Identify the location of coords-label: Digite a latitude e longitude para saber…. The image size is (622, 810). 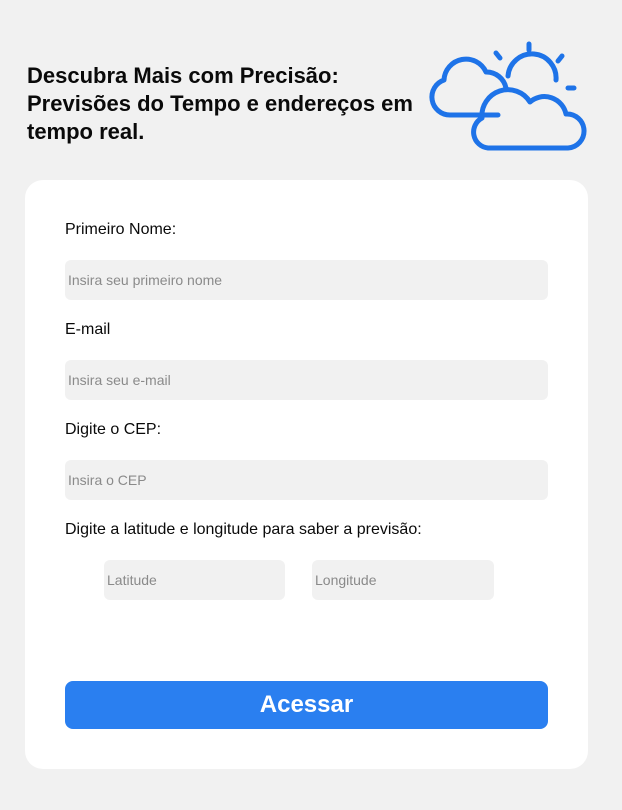
(243, 529).